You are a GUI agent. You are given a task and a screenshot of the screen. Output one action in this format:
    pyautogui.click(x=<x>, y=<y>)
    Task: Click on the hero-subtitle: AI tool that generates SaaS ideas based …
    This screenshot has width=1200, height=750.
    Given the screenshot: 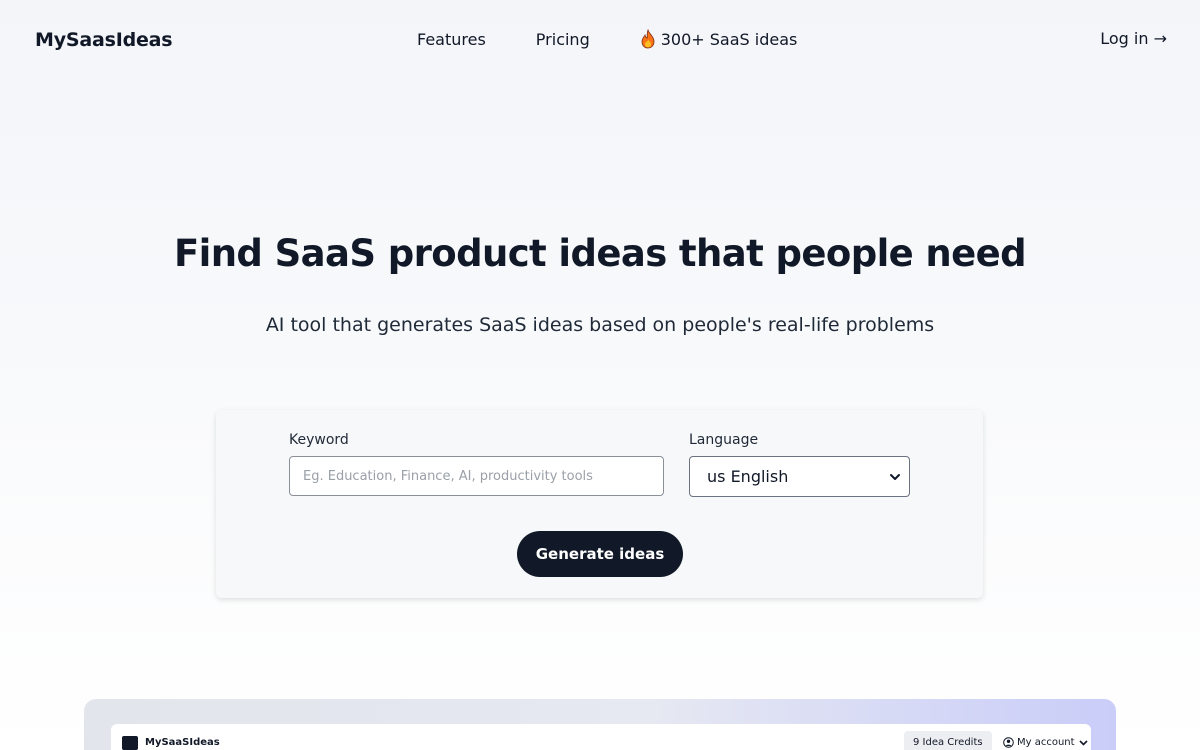 What is the action you would take?
    pyautogui.click(x=600, y=325)
    